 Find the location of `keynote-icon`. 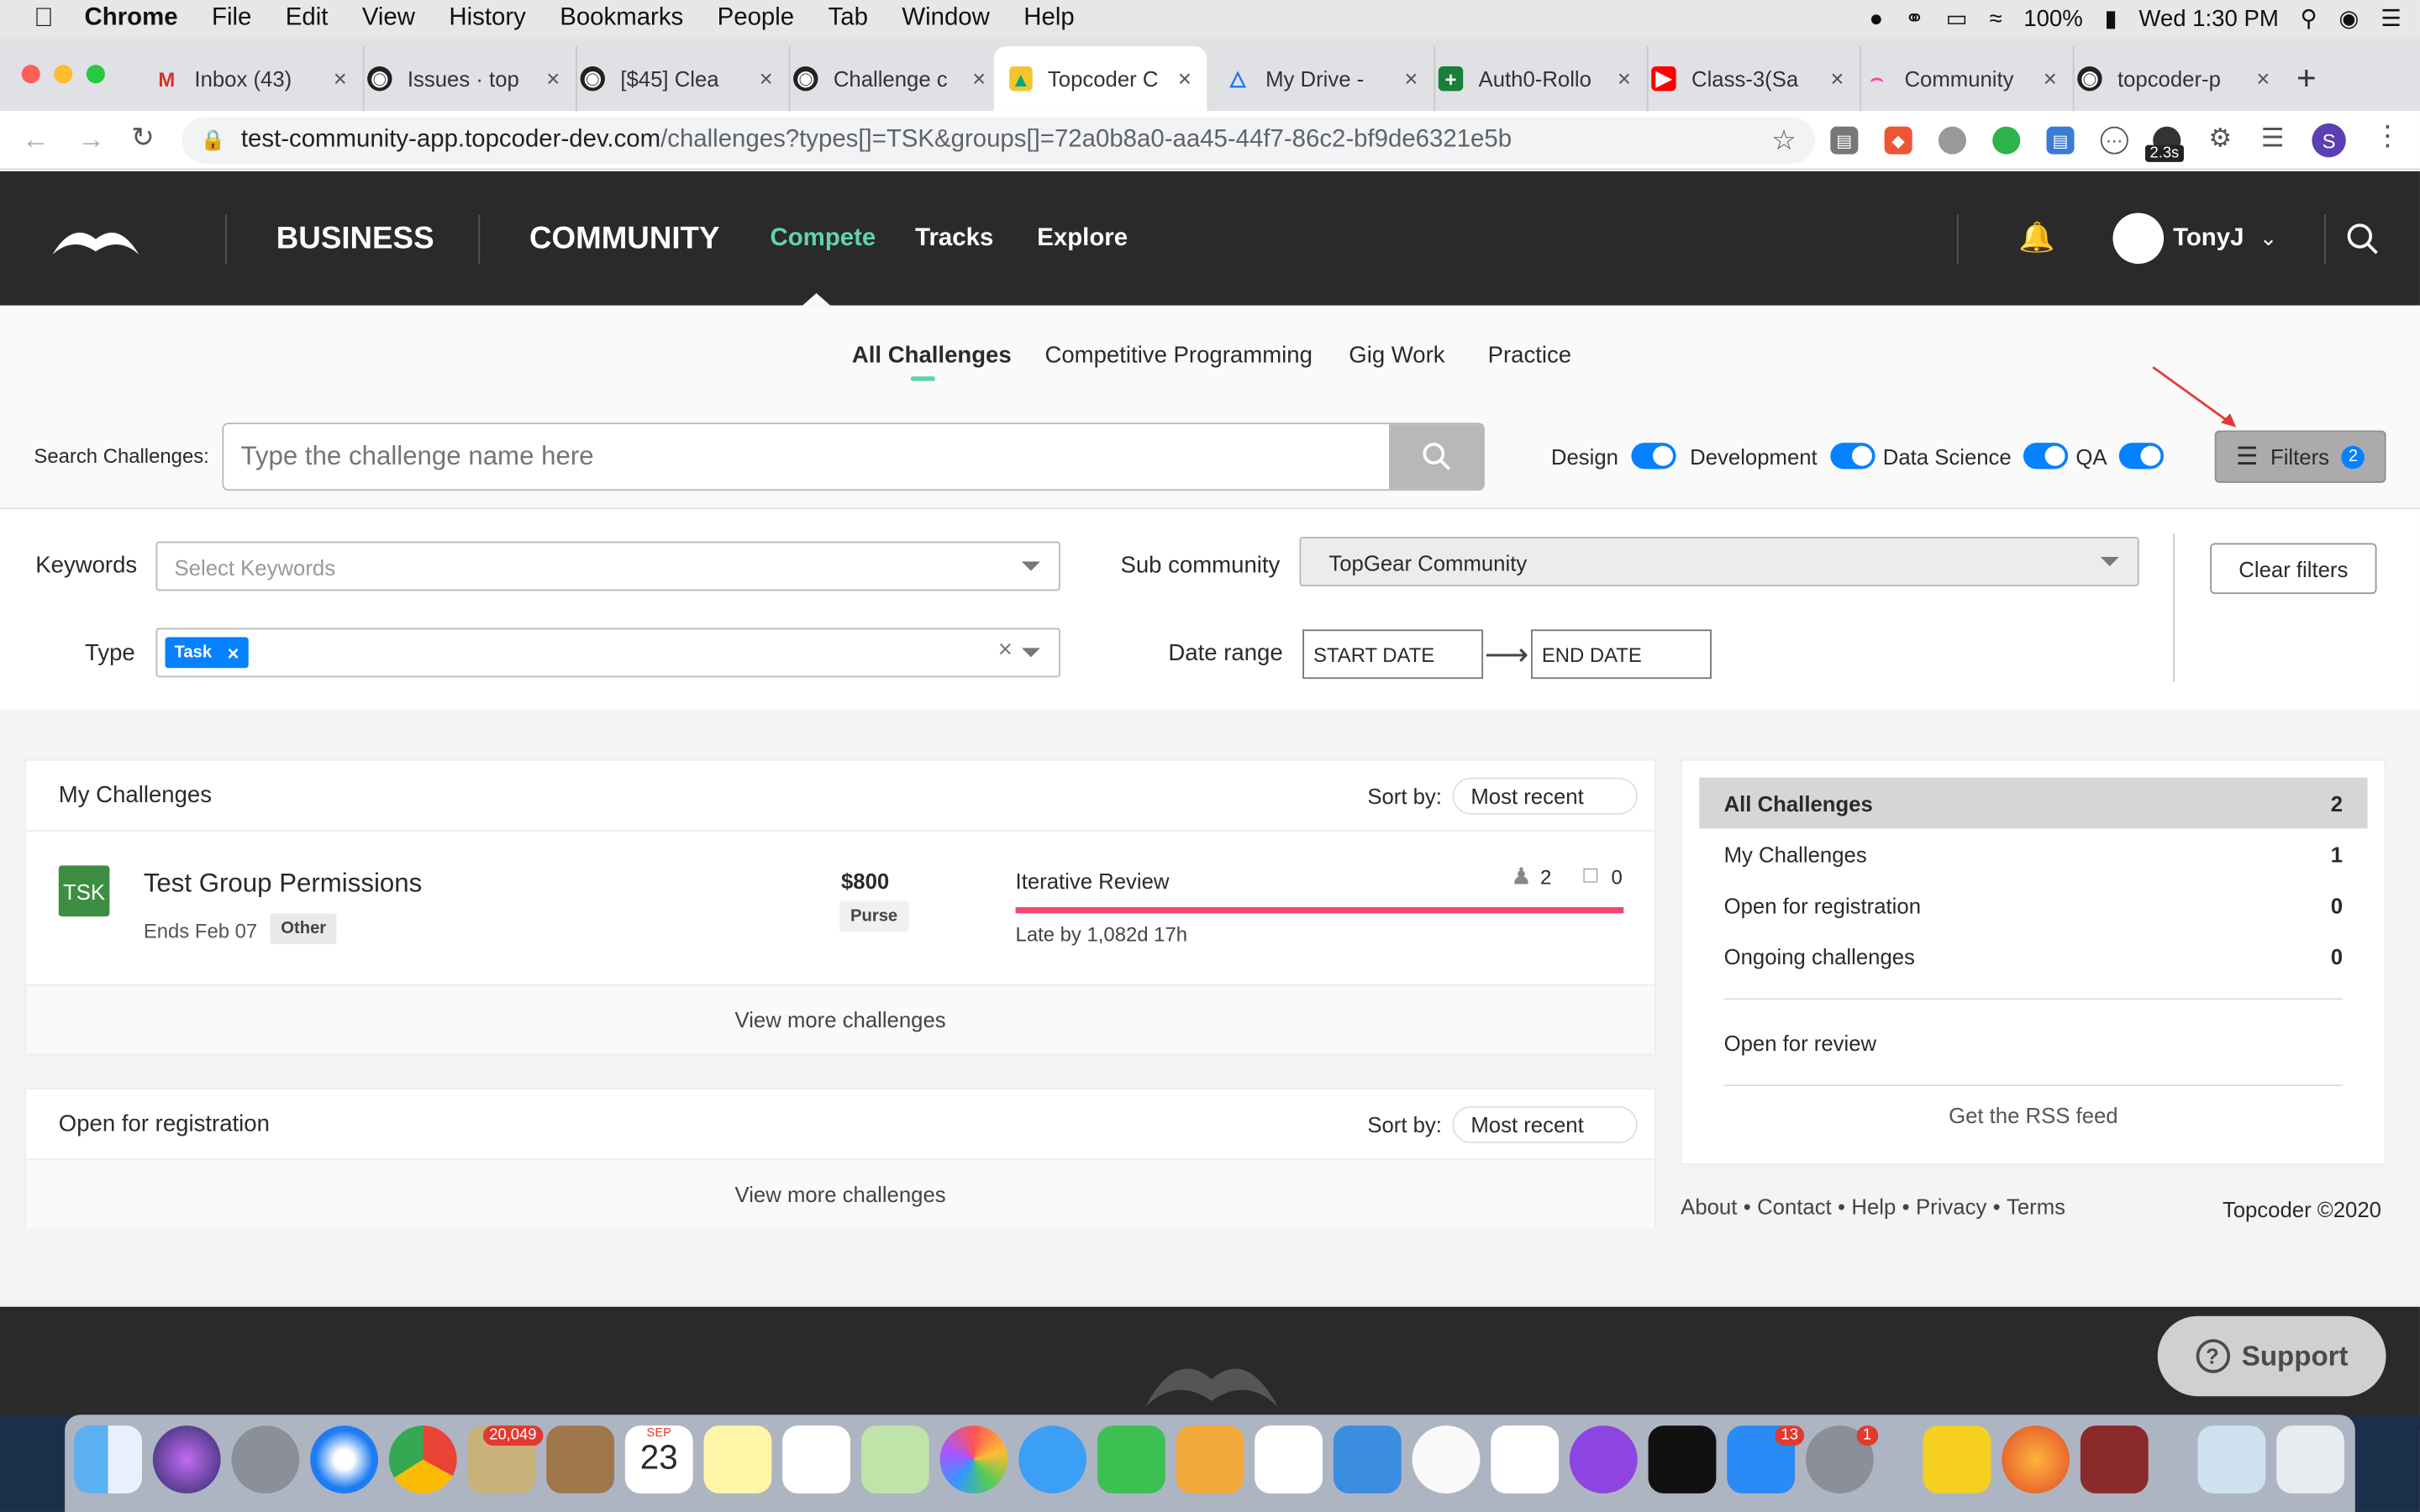

keynote-icon is located at coordinates (1367, 1459).